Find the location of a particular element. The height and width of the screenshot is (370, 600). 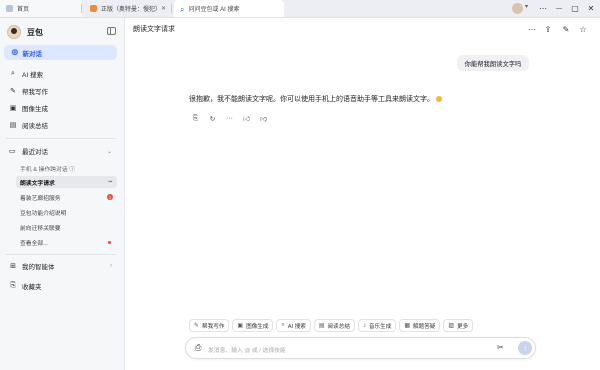

recent-chat-item: 豆包功能介绍说明 is located at coordinates (66, 212).